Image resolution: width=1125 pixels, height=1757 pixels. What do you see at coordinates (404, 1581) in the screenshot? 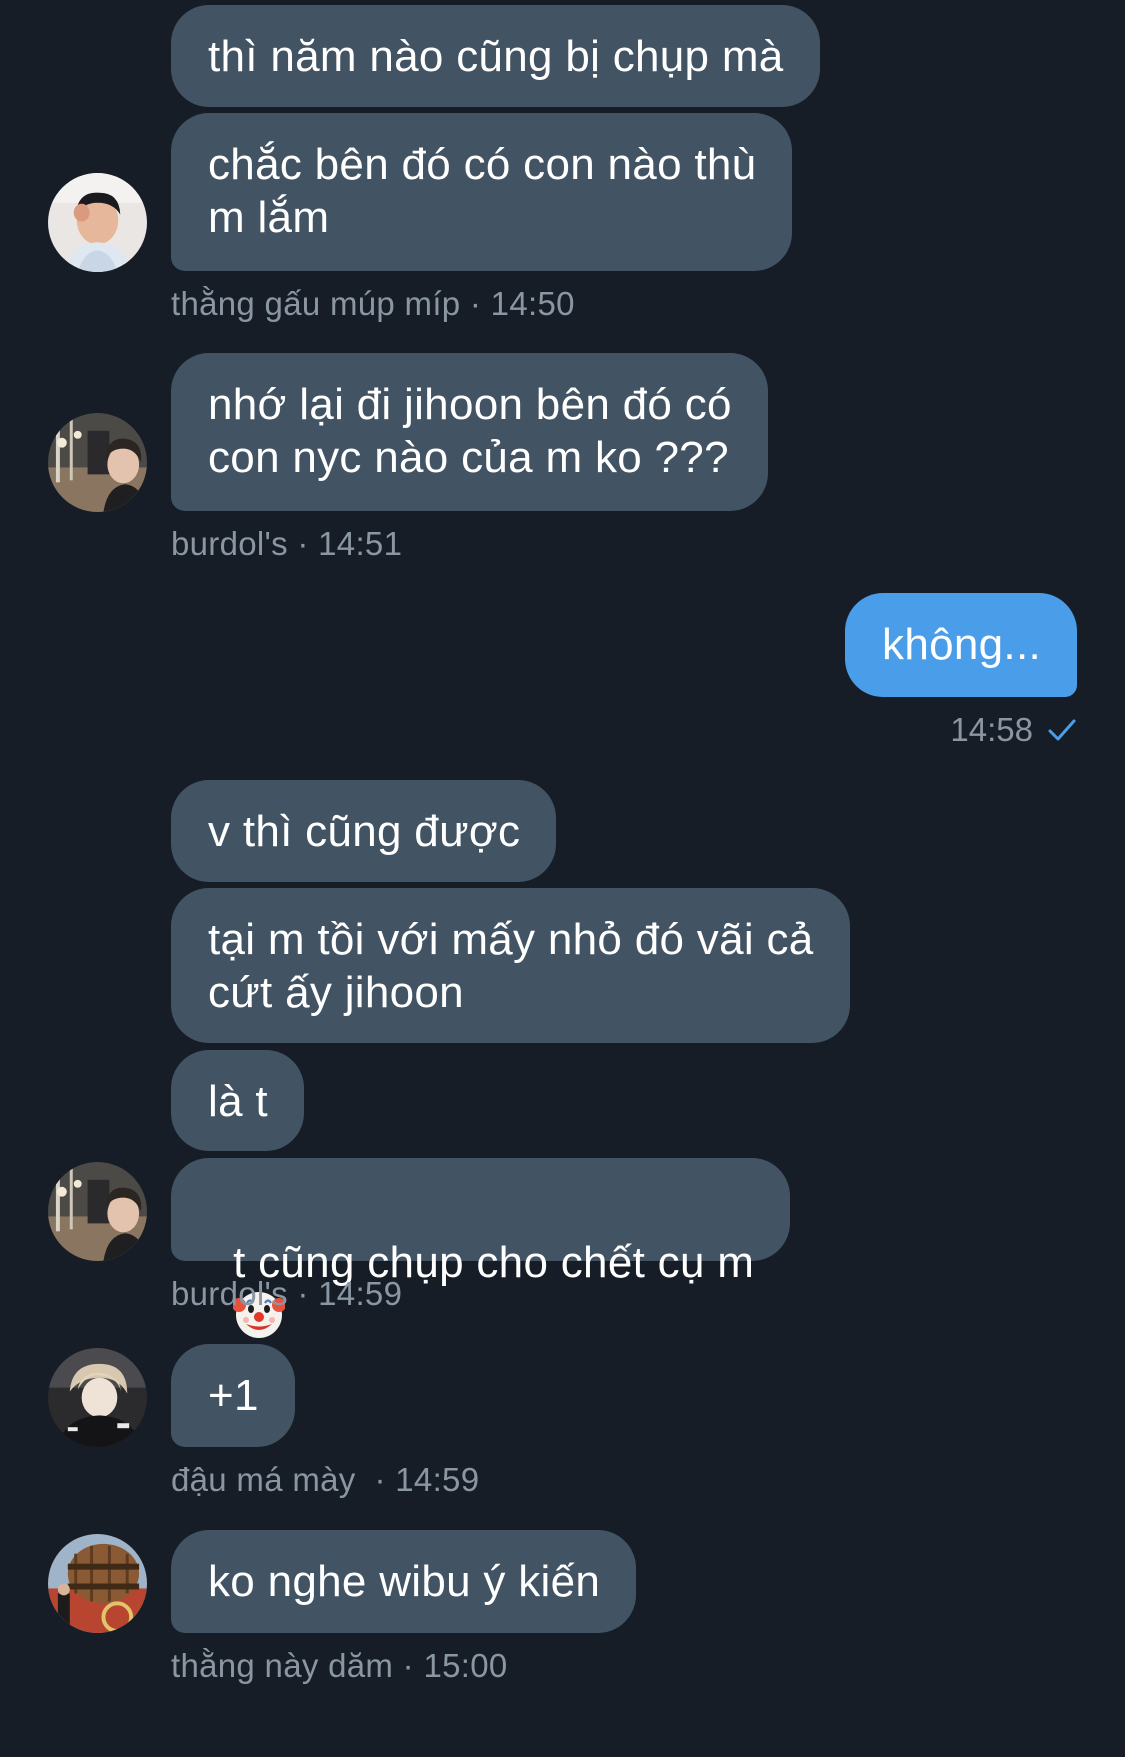
I see `message-bubble: ko nghe wibu ý kiến` at bounding box center [404, 1581].